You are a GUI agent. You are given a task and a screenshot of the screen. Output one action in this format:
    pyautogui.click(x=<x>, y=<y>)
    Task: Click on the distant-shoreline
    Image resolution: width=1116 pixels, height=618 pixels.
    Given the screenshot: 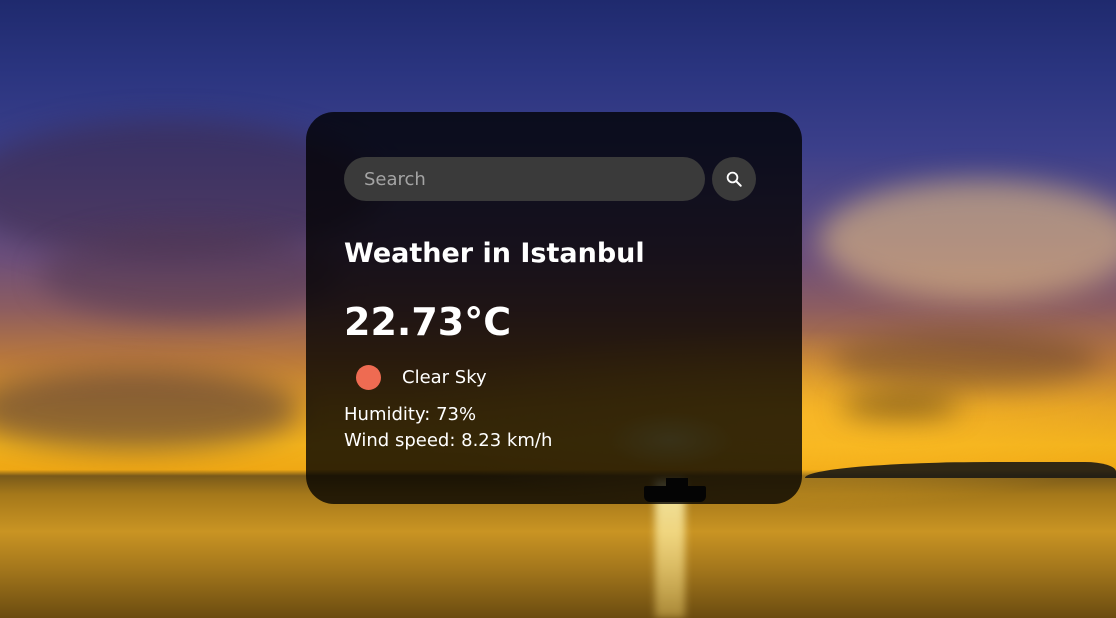 What is the action you would take?
    pyautogui.click(x=960, y=470)
    